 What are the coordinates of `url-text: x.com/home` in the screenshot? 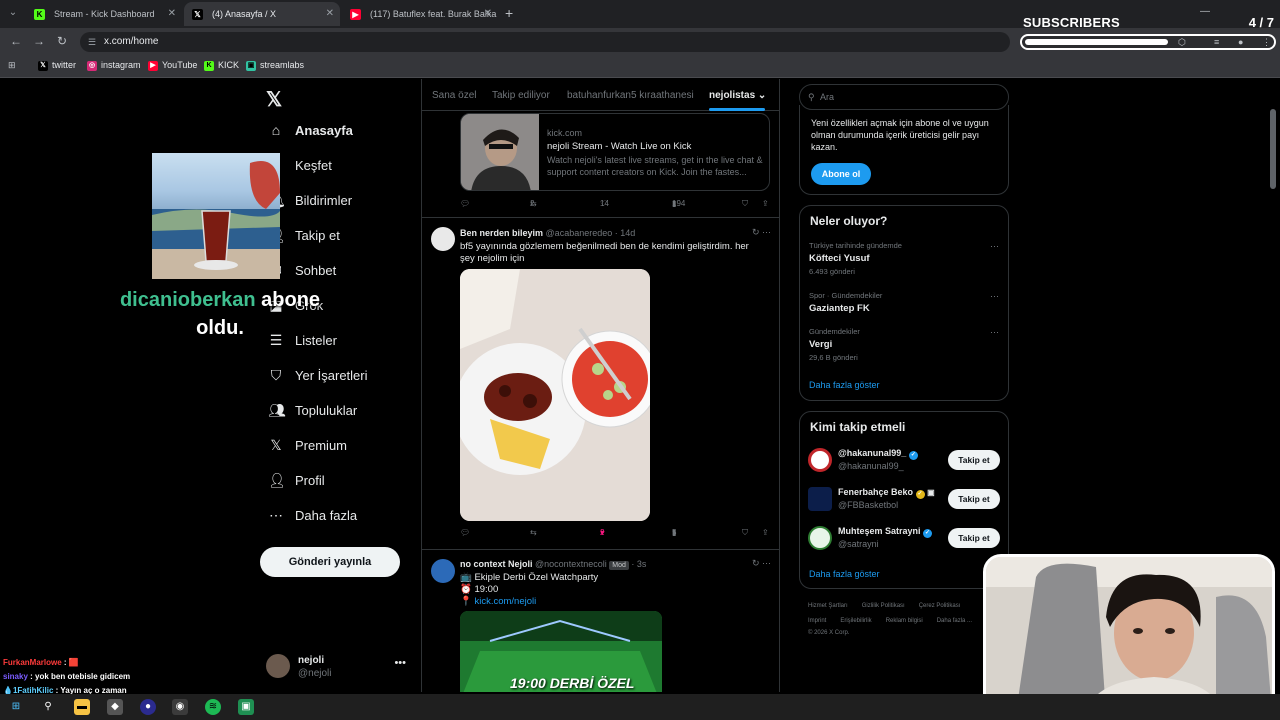 It's located at (131, 41).